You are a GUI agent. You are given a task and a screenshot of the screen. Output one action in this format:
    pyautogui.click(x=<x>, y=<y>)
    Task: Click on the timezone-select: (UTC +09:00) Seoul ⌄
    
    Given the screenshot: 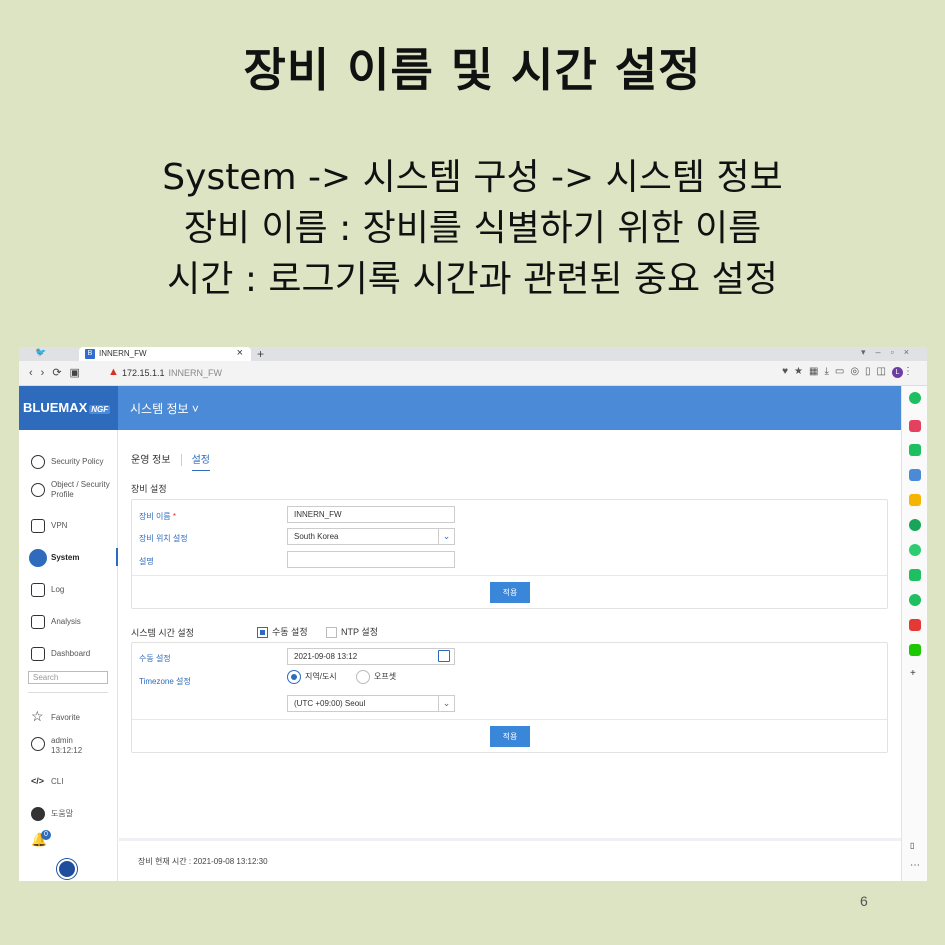 What is the action you would take?
    pyautogui.click(x=371, y=703)
    